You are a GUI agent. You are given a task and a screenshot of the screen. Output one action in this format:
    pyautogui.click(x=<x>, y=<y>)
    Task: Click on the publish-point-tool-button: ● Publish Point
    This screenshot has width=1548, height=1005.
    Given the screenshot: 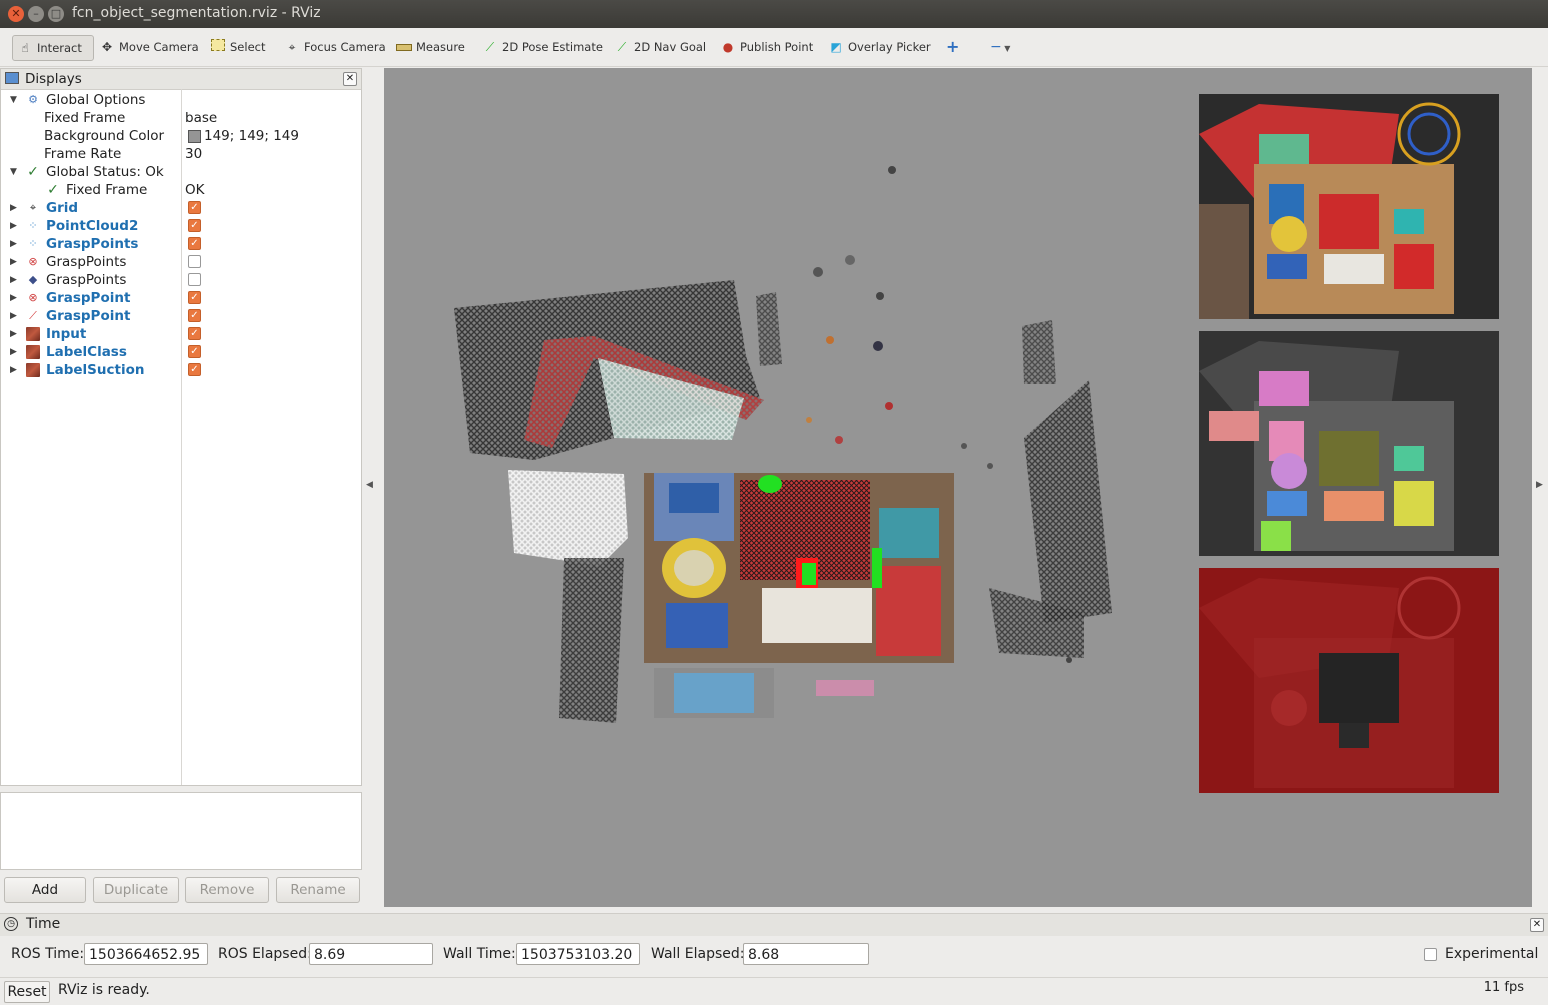 What is the action you would take?
    pyautogui.click(x=766, y=47)
    